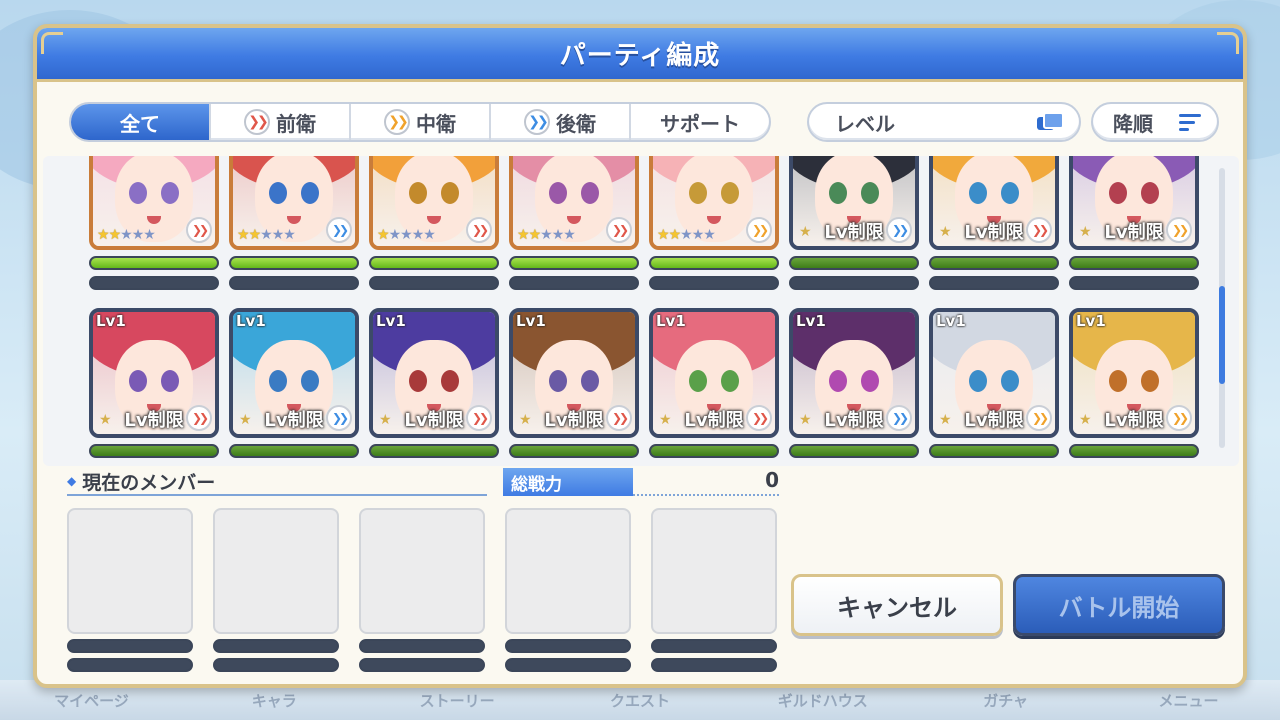  What do you see at coordinates (1155, 122) in the screenshot?
I see `sort-order-button: 降順` at bounding box center [1155, 122].